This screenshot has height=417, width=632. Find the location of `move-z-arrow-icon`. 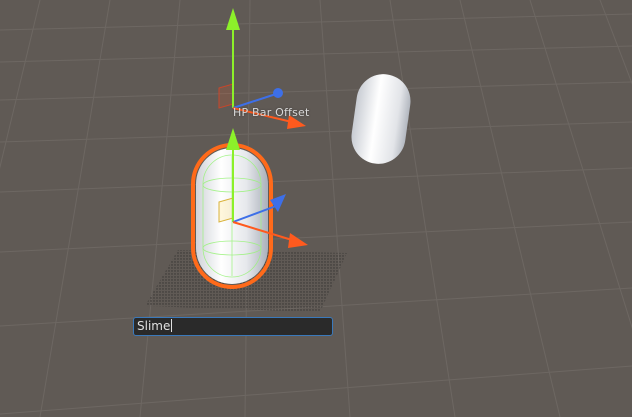

move-z-arrow-icon is located at coordinates (278, 93).